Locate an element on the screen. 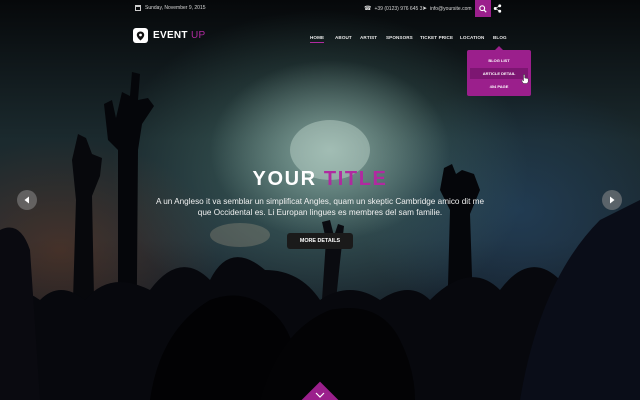 The width and height of the screenshot is (640, 400). chevron-left-icon is located at coordinates (26, 200).